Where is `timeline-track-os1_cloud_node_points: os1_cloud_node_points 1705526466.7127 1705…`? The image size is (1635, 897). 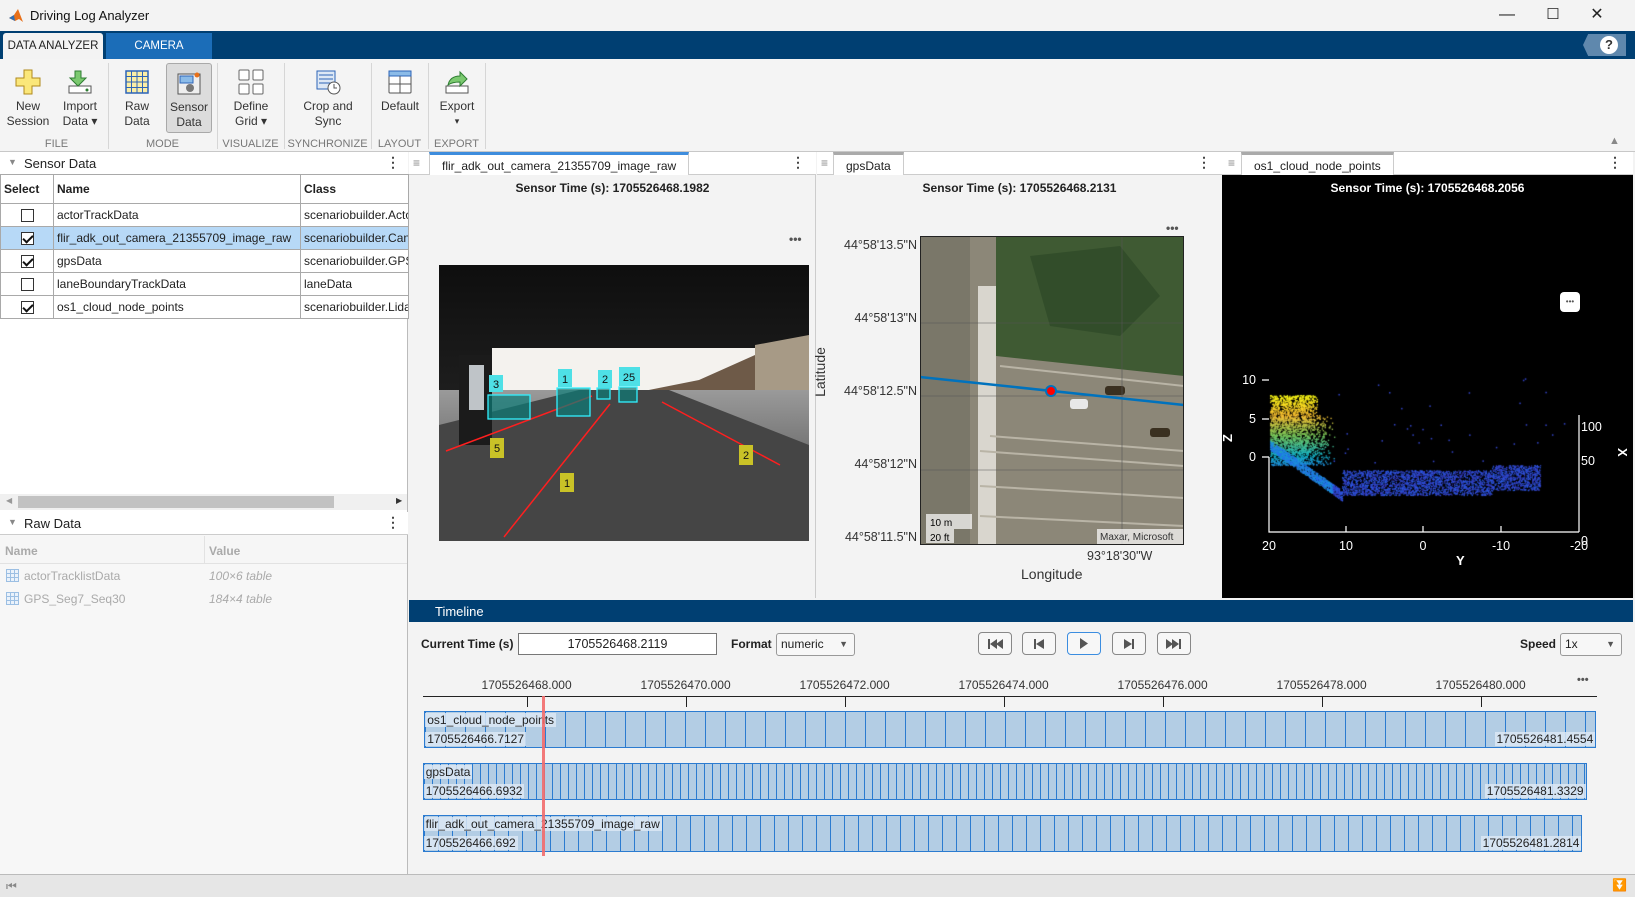 timeline-track-os1_cloud_node_points: os1_cloud_node_points 1705526466.7127 1705… is located at coordinates (1010, 729).